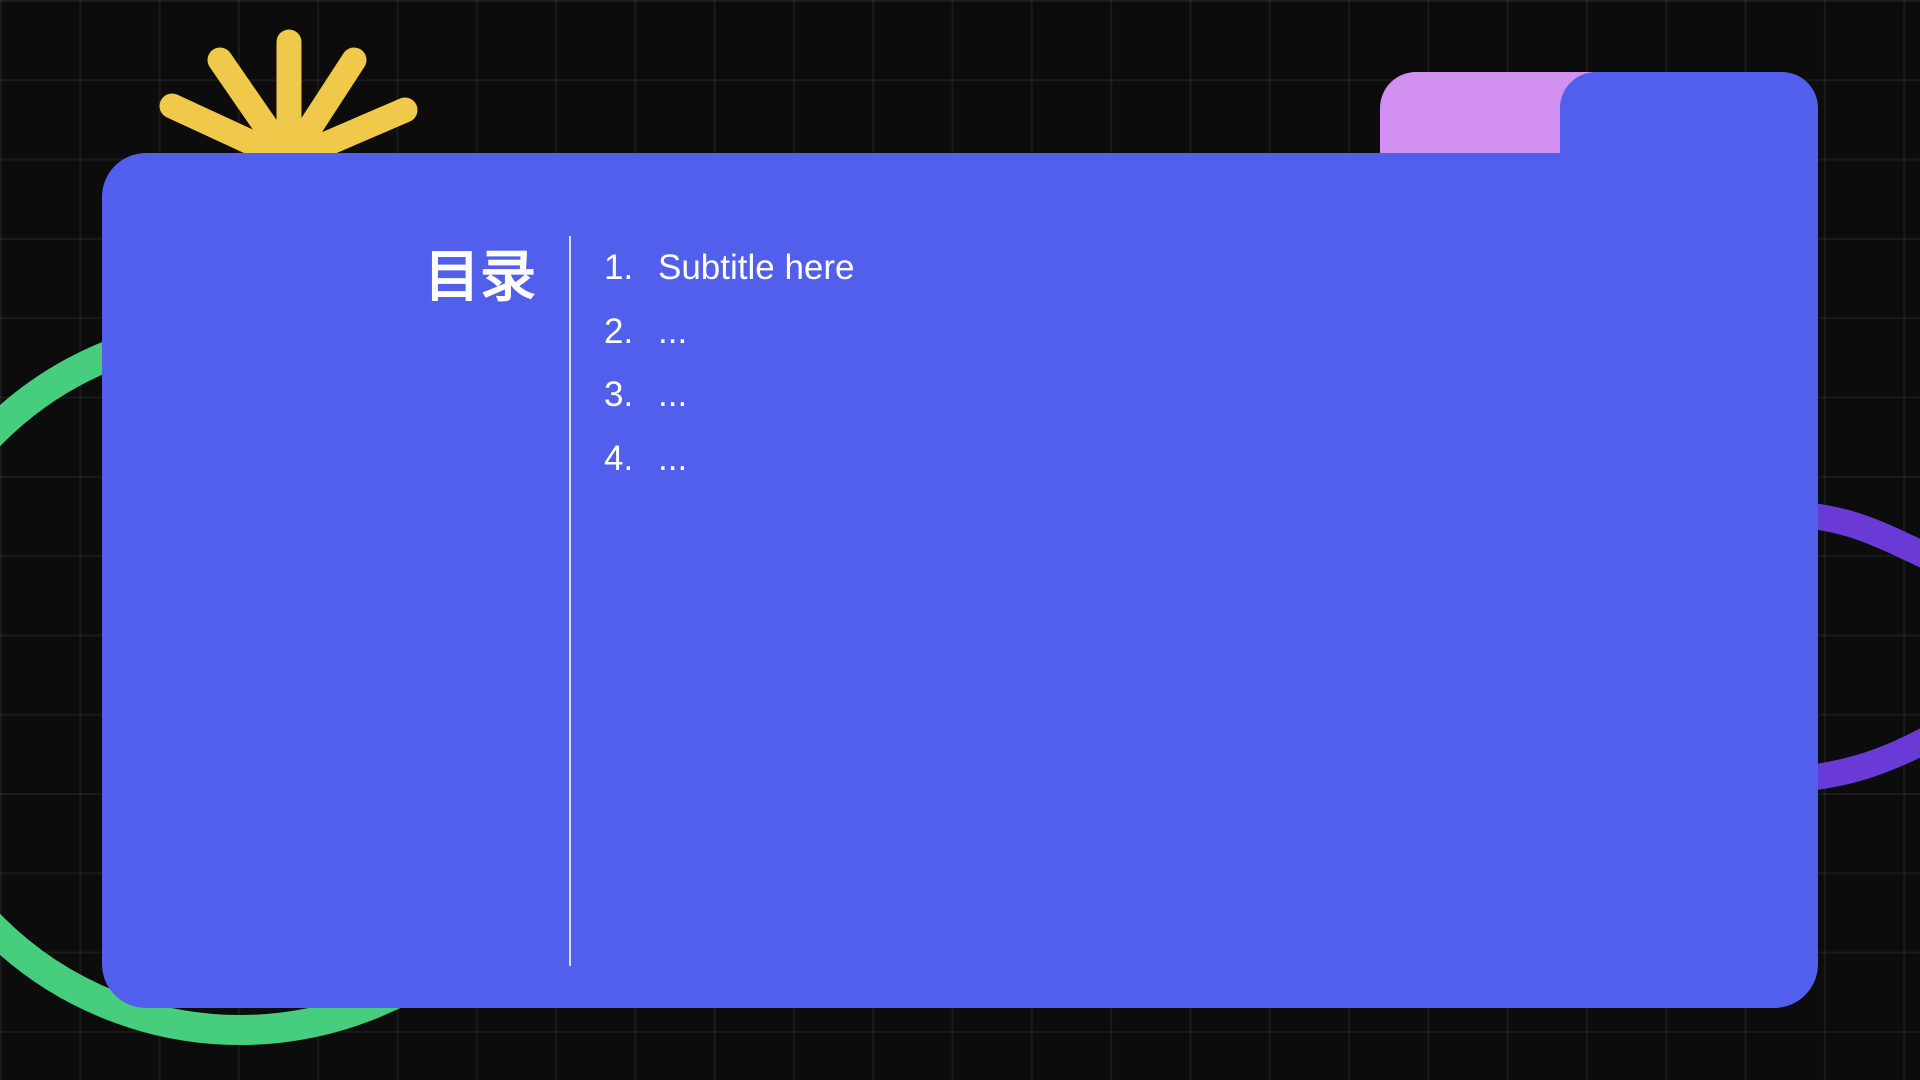 Image resolution: width=1920 pixels, height=1080 pixels. What do you see at coordinates (756, 267) in the screenshot?
I see `toc-item-label: Subtitle here` at bounding box center [756, 267].